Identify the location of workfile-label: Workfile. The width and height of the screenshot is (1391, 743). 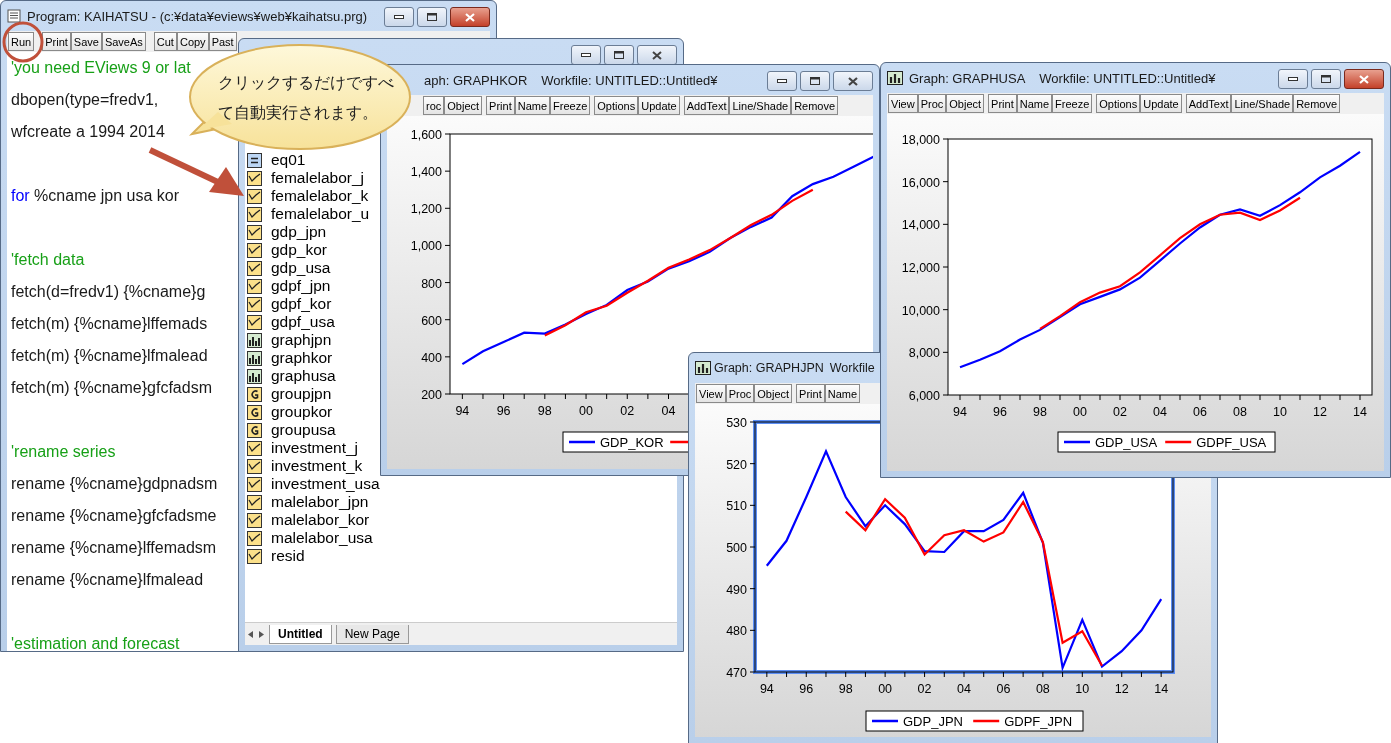
(852, 368).